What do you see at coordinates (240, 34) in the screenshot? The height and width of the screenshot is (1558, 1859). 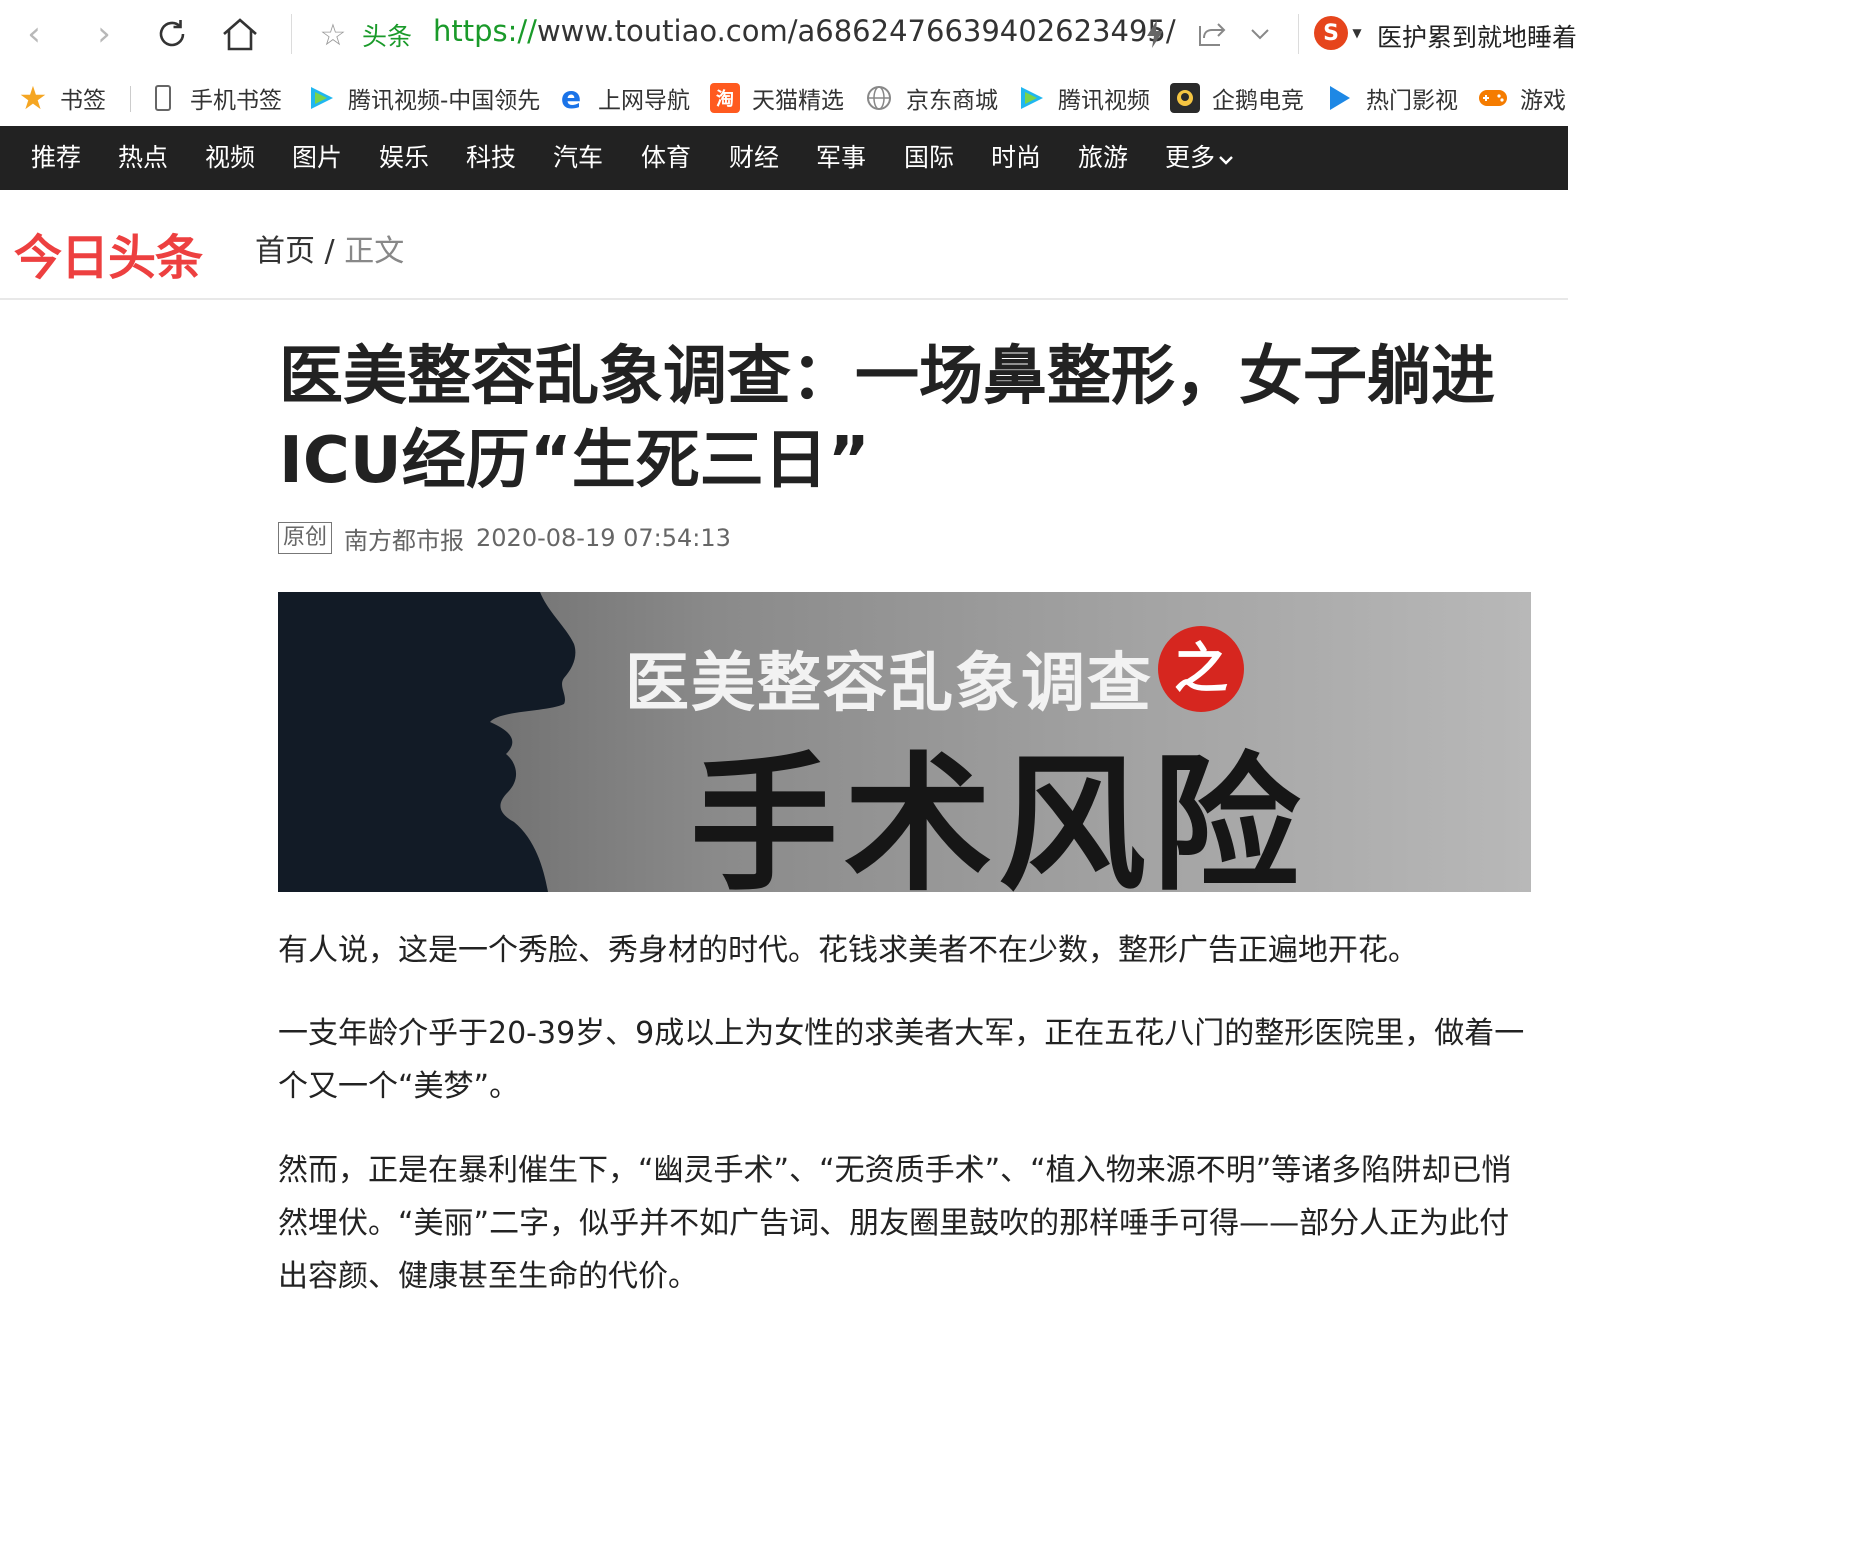 I see `home-icon` at bounding box center [240, 34].